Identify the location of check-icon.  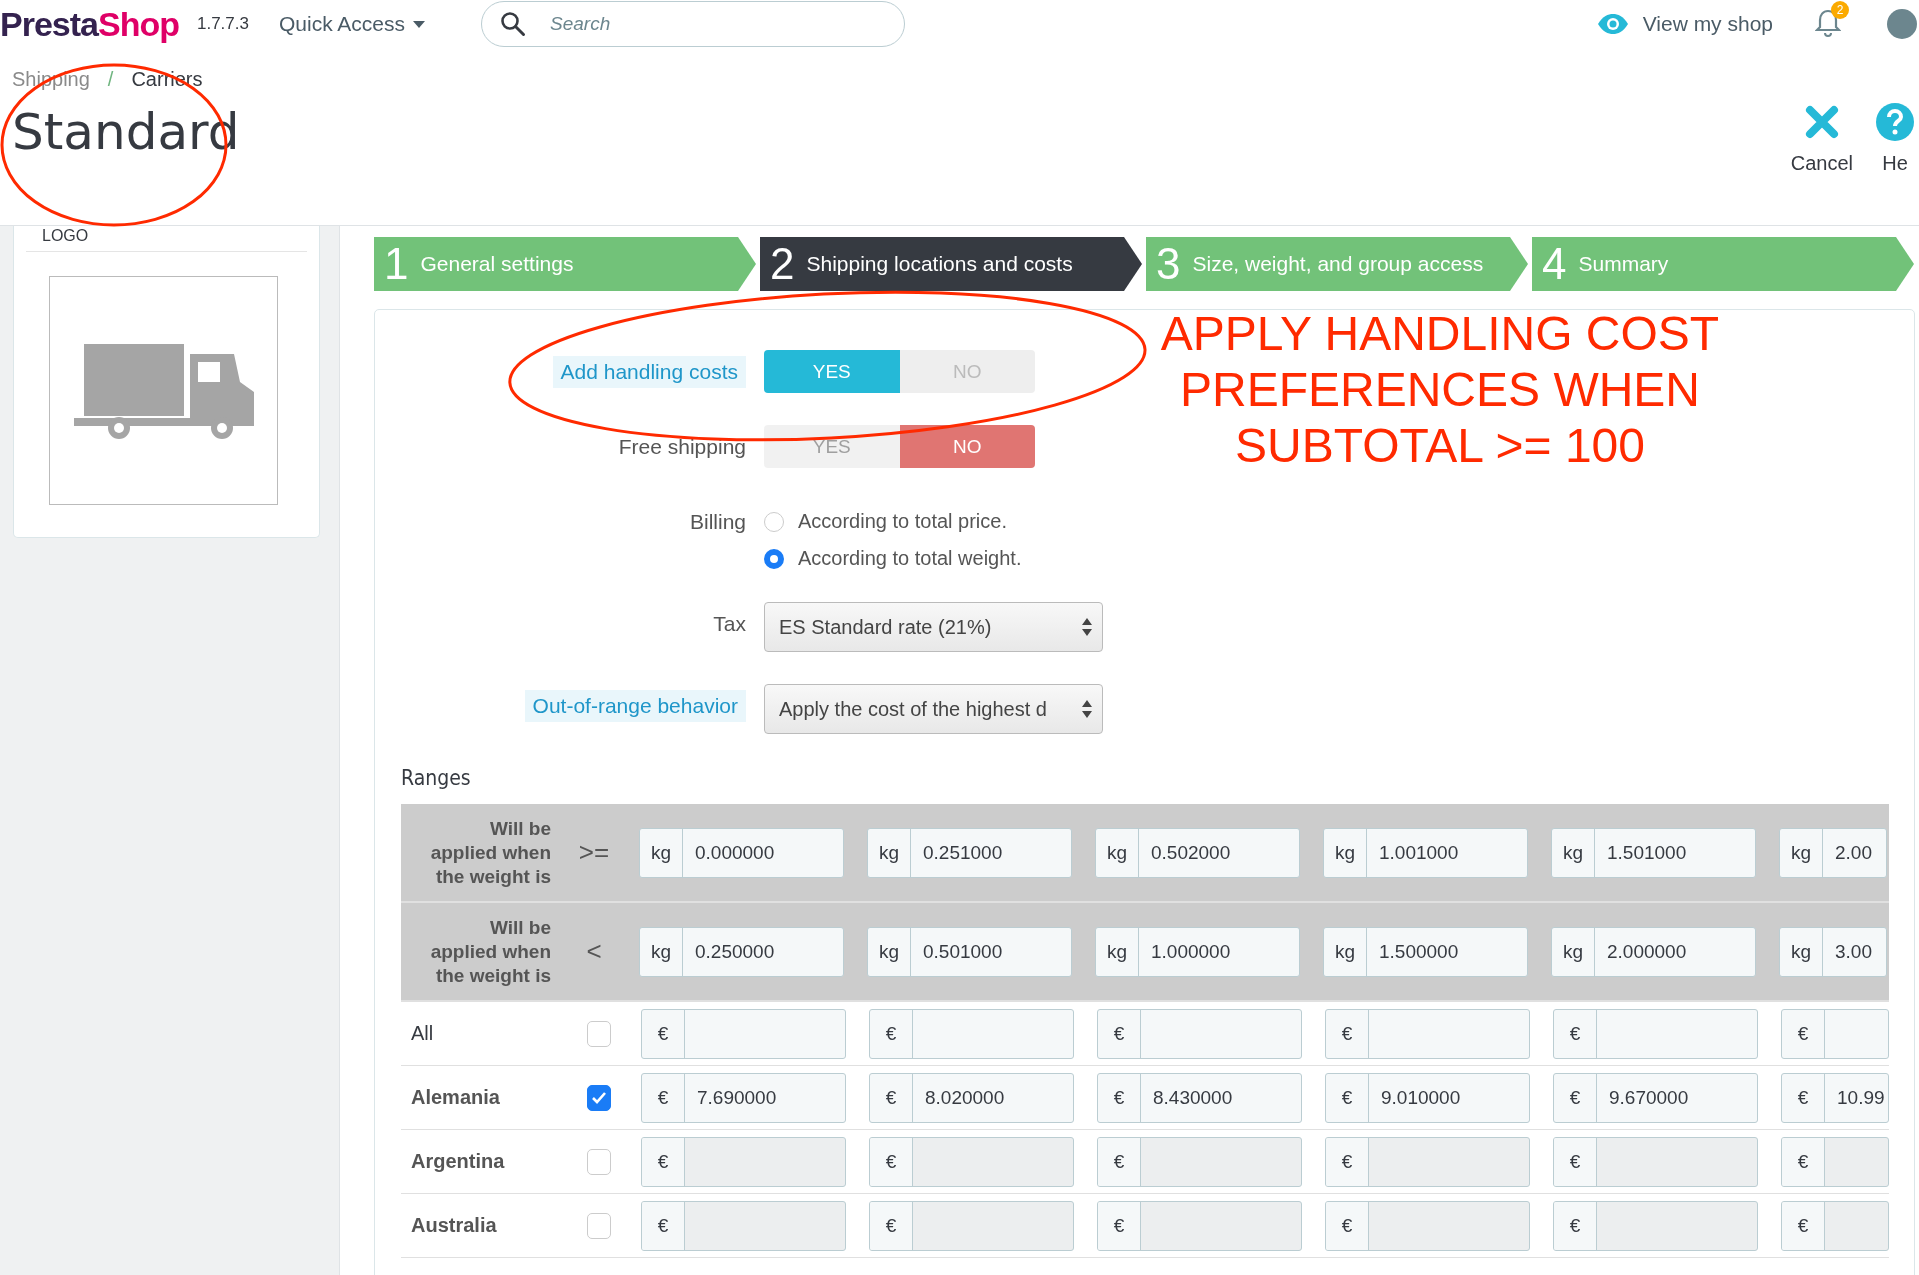
(598, 1097).